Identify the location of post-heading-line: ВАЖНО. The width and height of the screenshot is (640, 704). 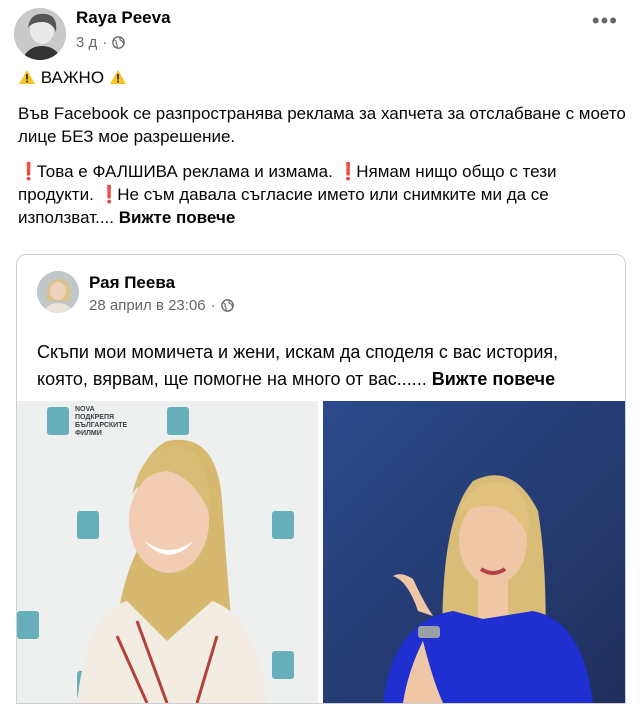
(322, 77).